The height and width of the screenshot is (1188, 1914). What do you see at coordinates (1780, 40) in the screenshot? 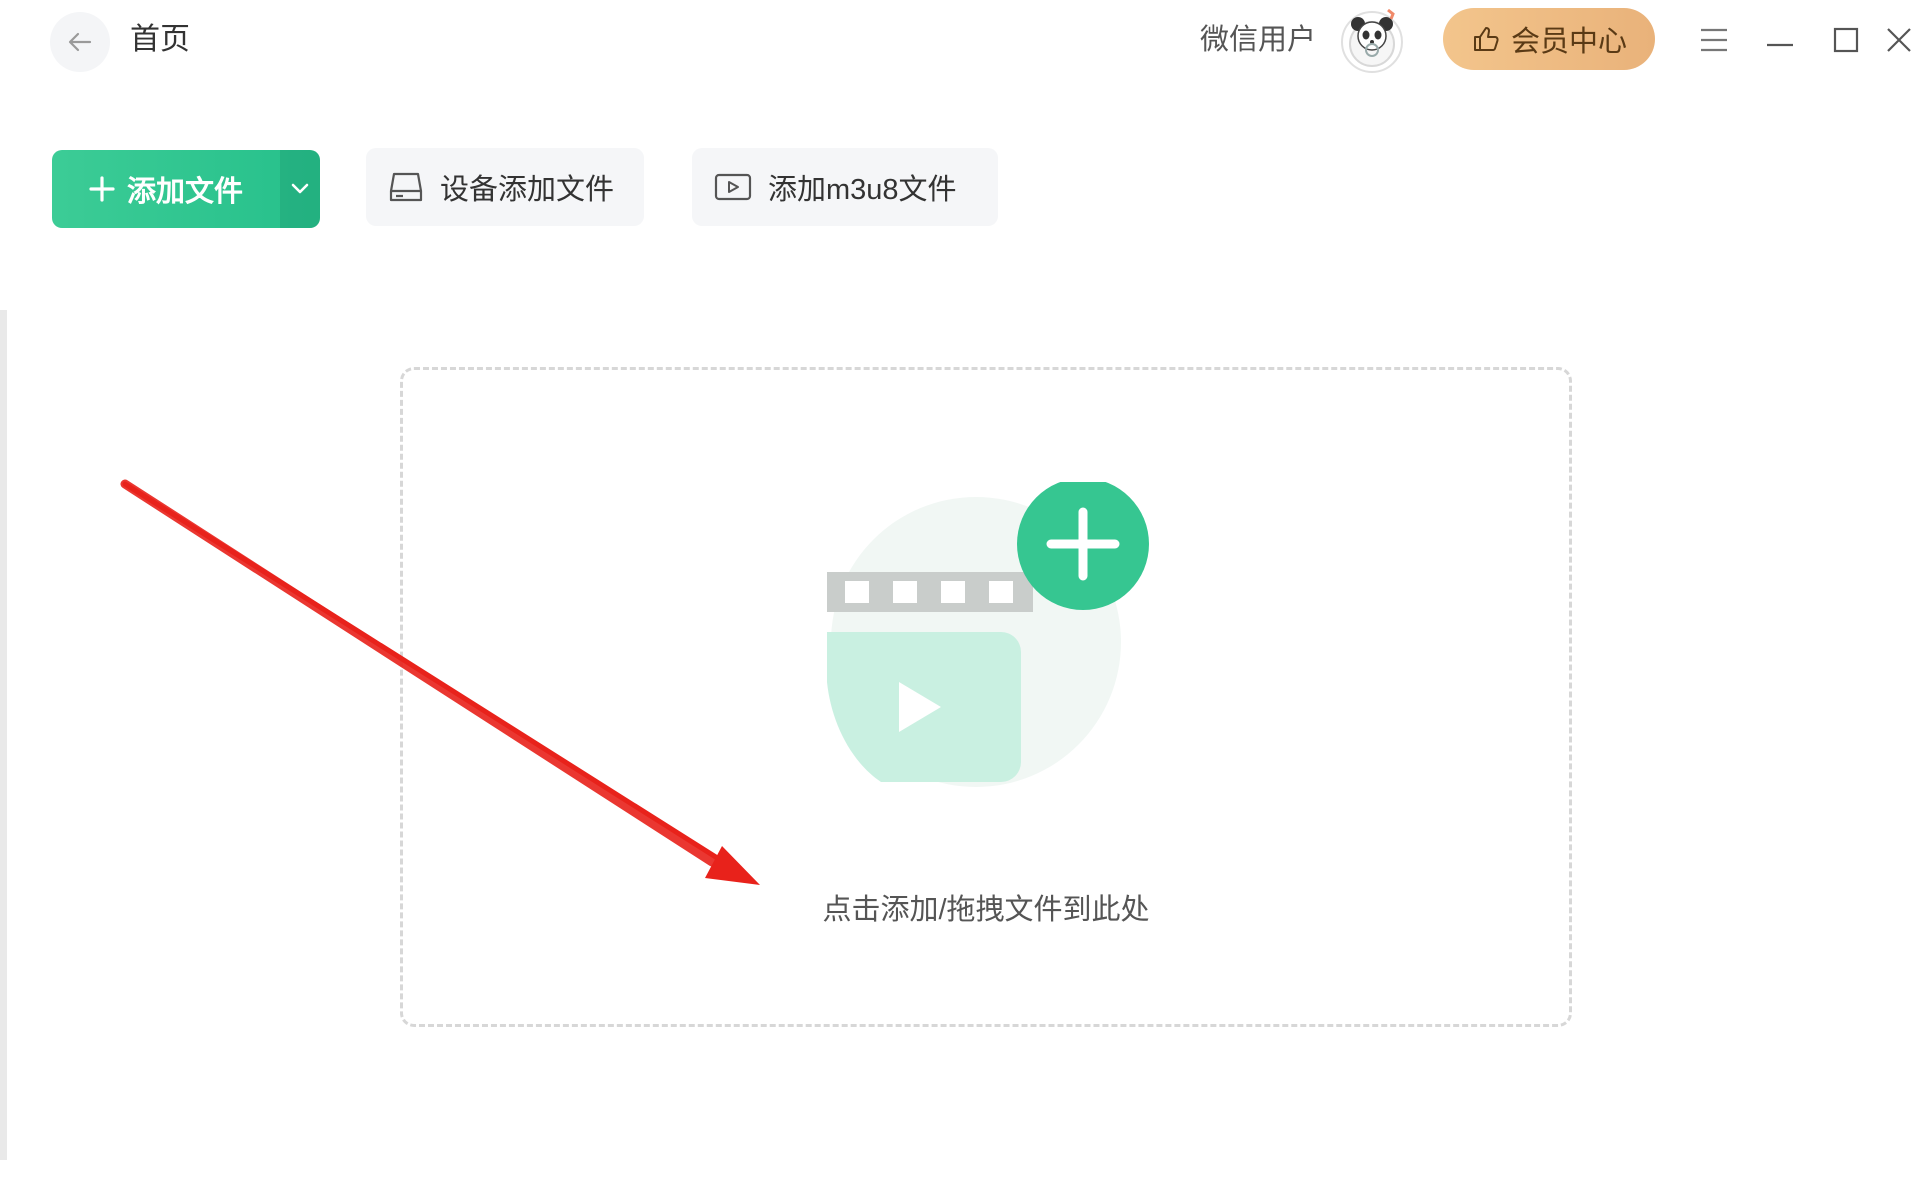
I see `minimize-button` at bounding box center [1780, 40].